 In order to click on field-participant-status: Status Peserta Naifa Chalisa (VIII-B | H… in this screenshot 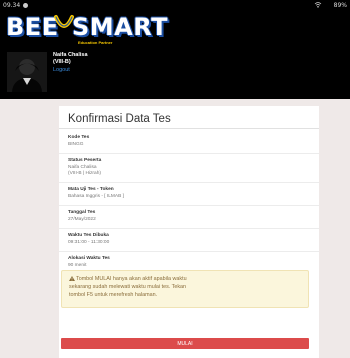, I will do `click(188, 167)`.